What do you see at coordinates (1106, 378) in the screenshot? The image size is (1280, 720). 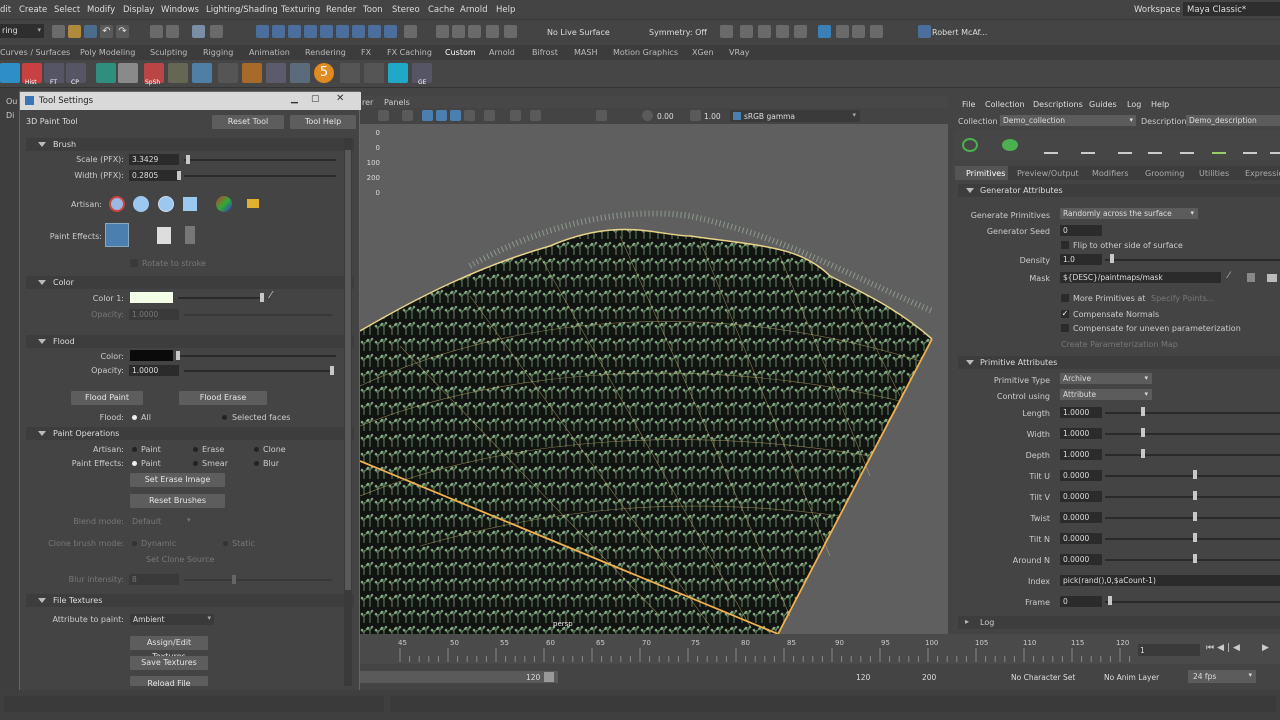 I see `primitive-type-dropdown: Archive ▾` at bounding box center [1106, 378].